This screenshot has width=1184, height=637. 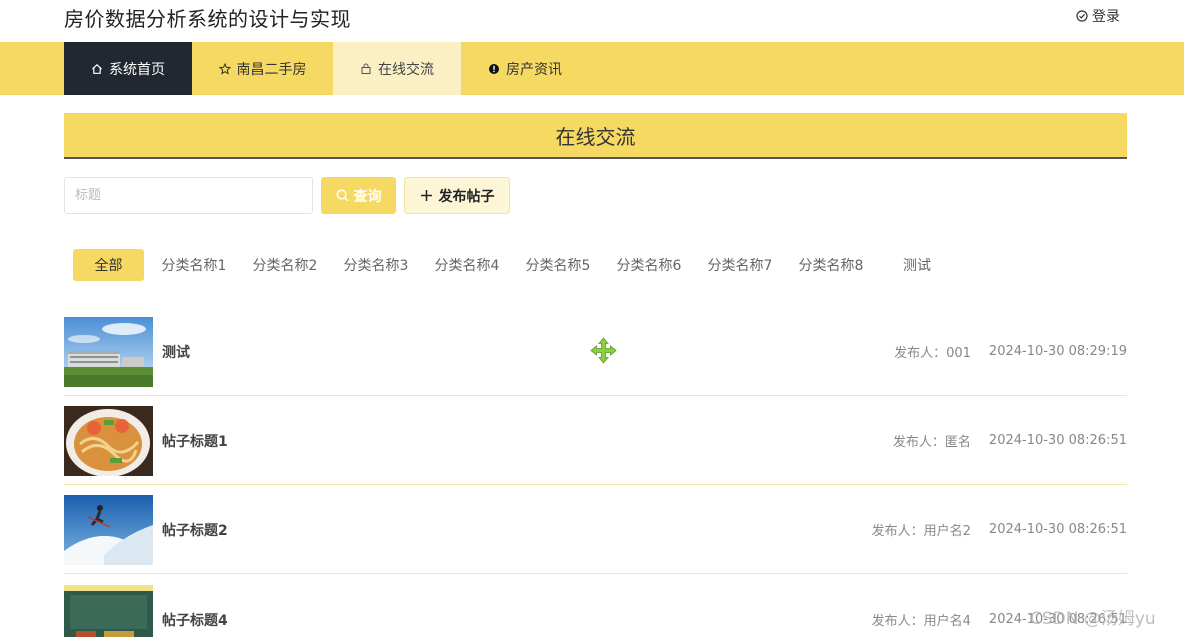 I want to click on nav-label: 系统首页, so click(x=137, y=69).